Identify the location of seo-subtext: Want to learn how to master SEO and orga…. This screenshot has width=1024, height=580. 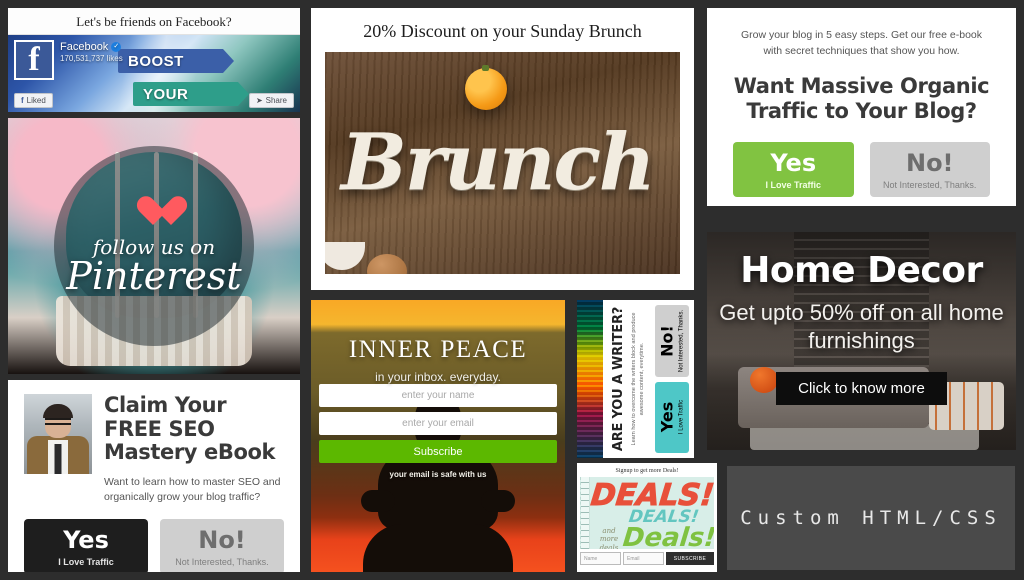
(192, 489).